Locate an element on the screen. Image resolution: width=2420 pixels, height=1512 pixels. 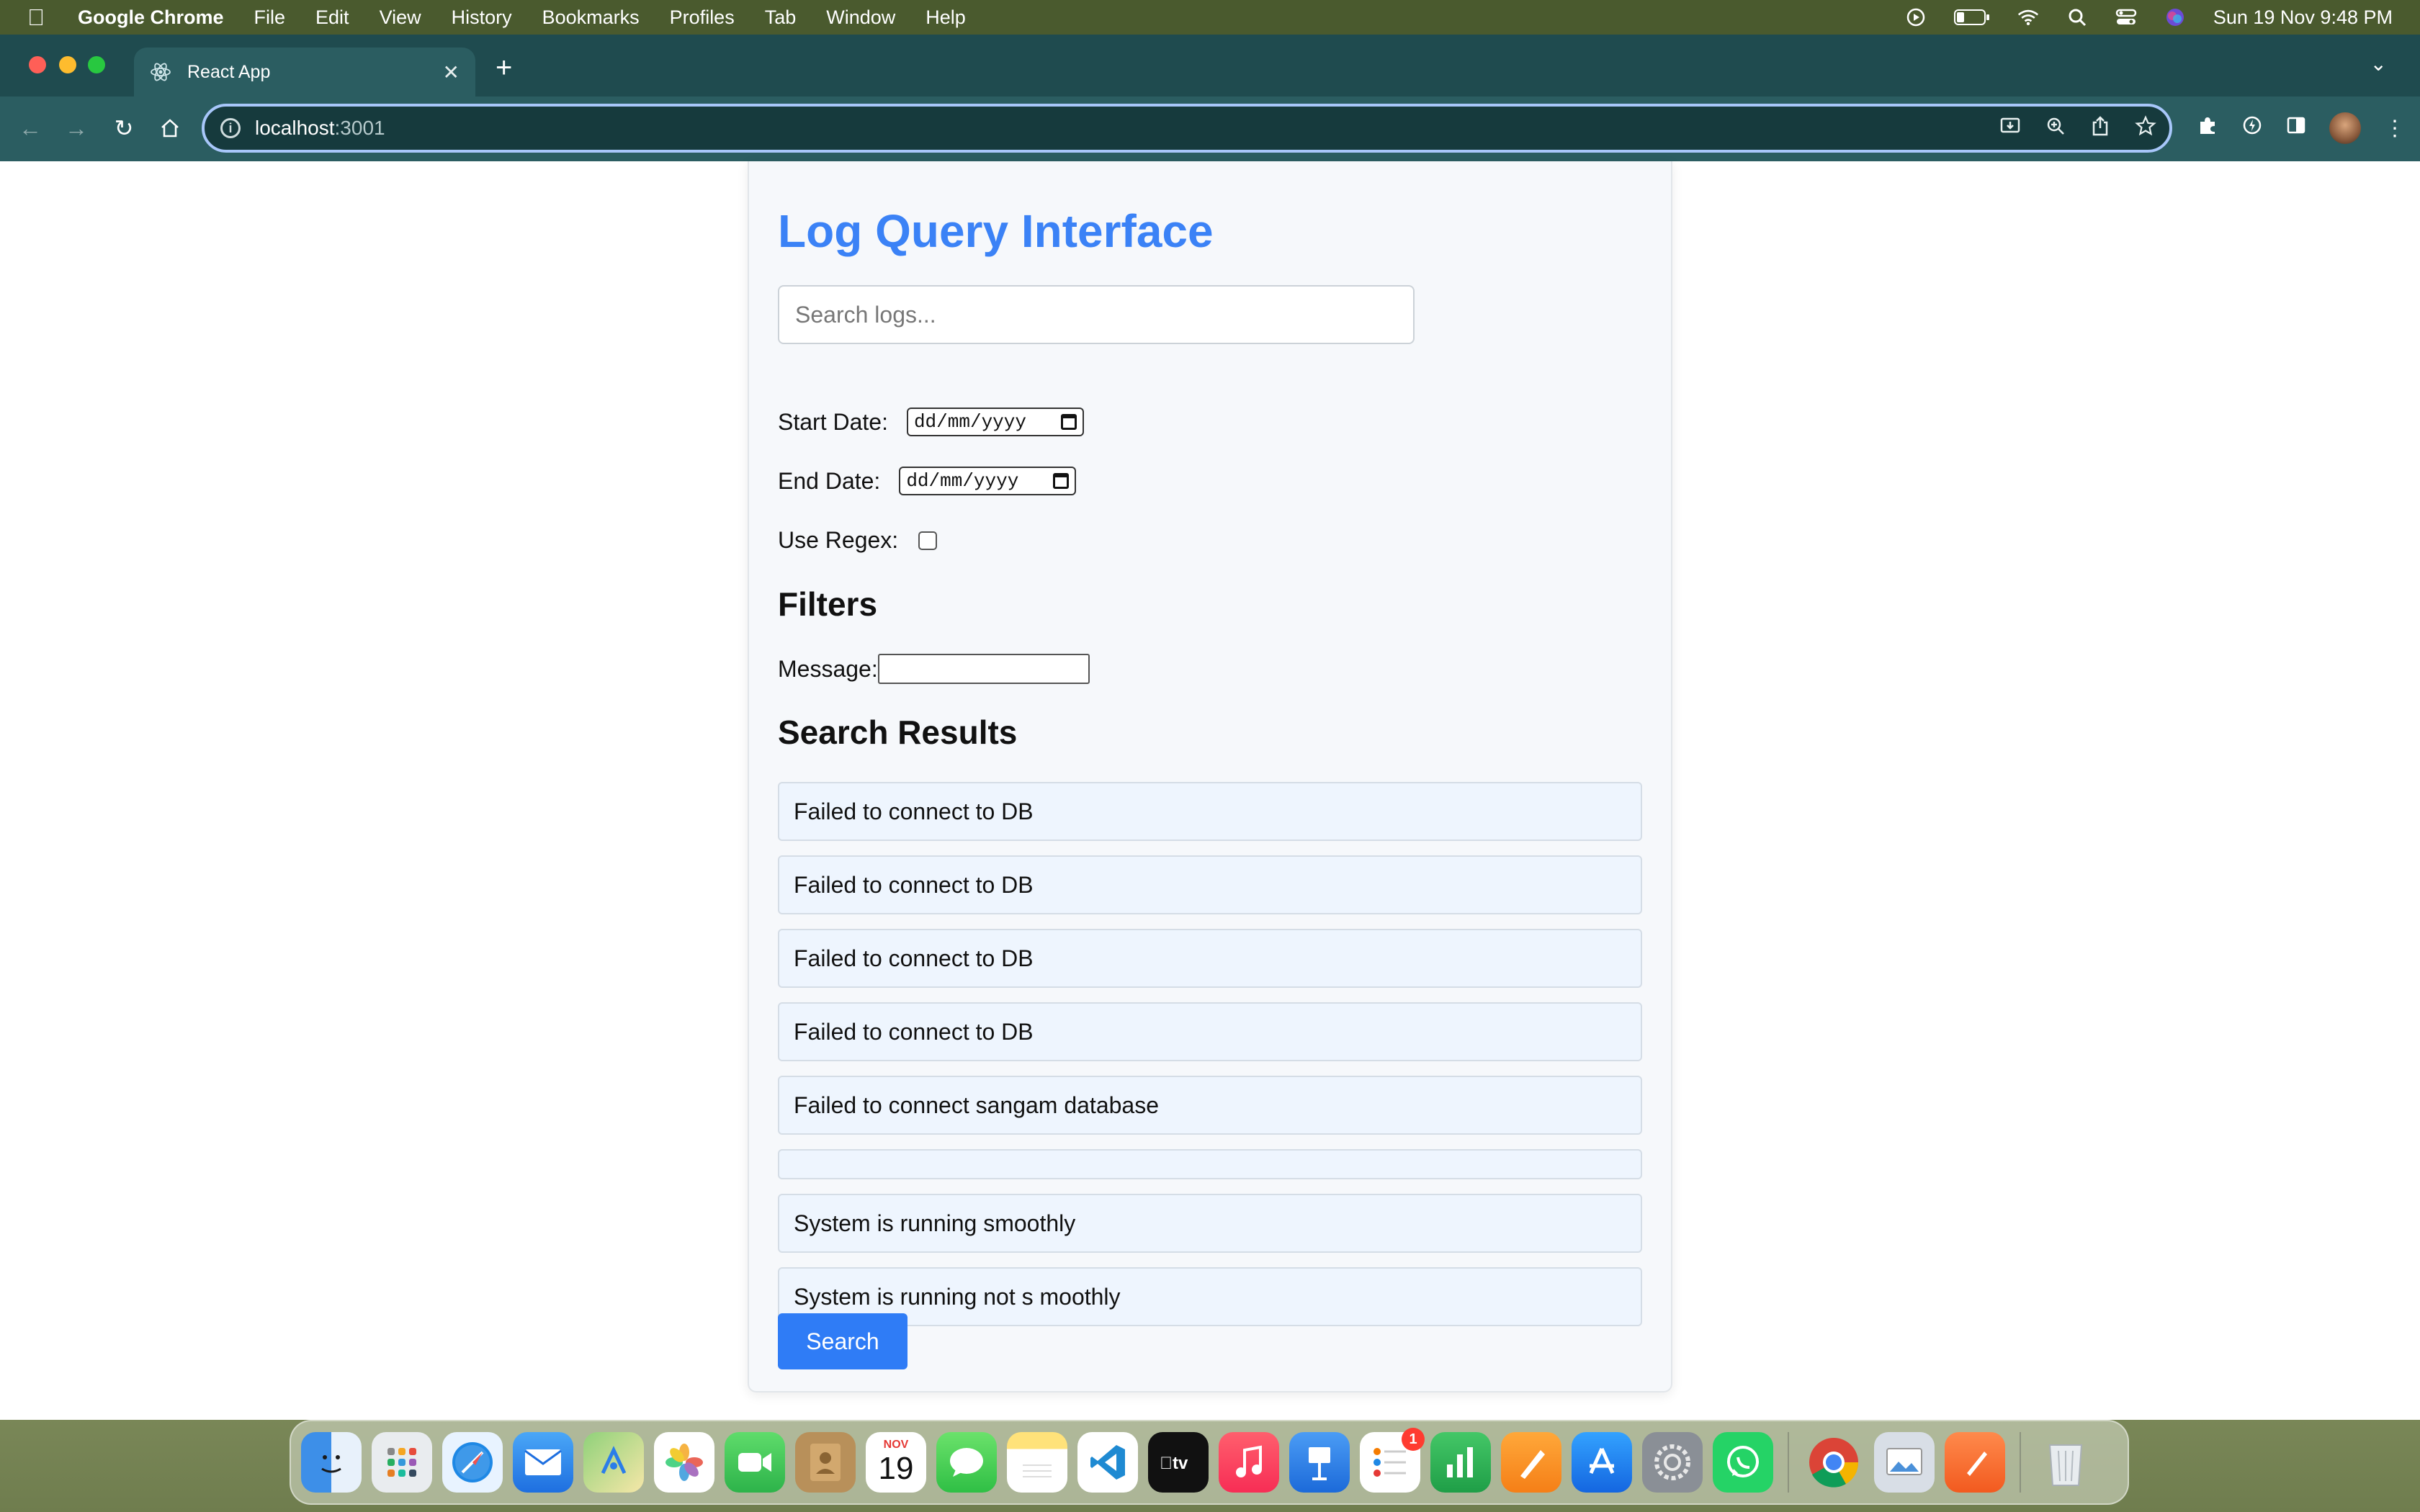
chevron-down-icon: ⌄ is located at coordinates (2378, 64).